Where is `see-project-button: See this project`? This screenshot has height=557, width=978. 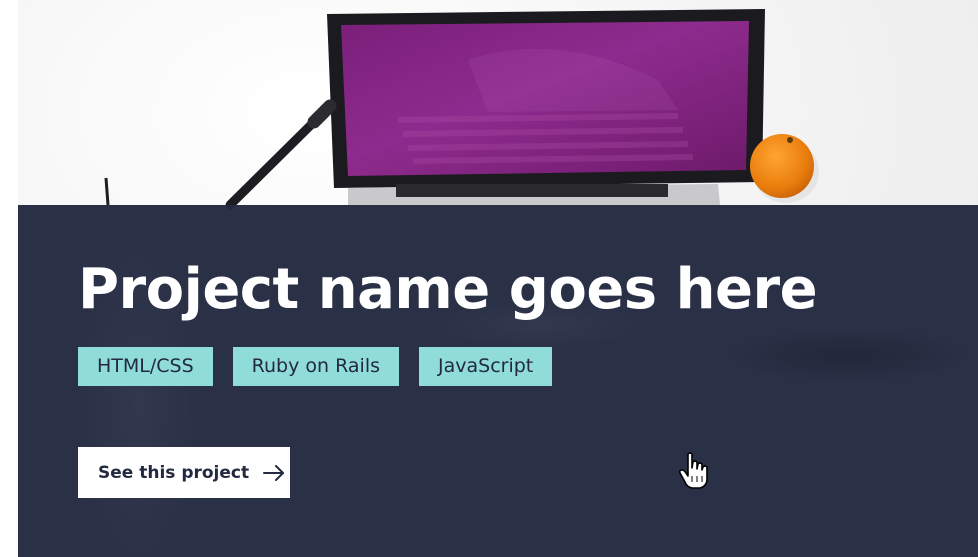 see-project-button: See this project is located at coordinates (184, 472).